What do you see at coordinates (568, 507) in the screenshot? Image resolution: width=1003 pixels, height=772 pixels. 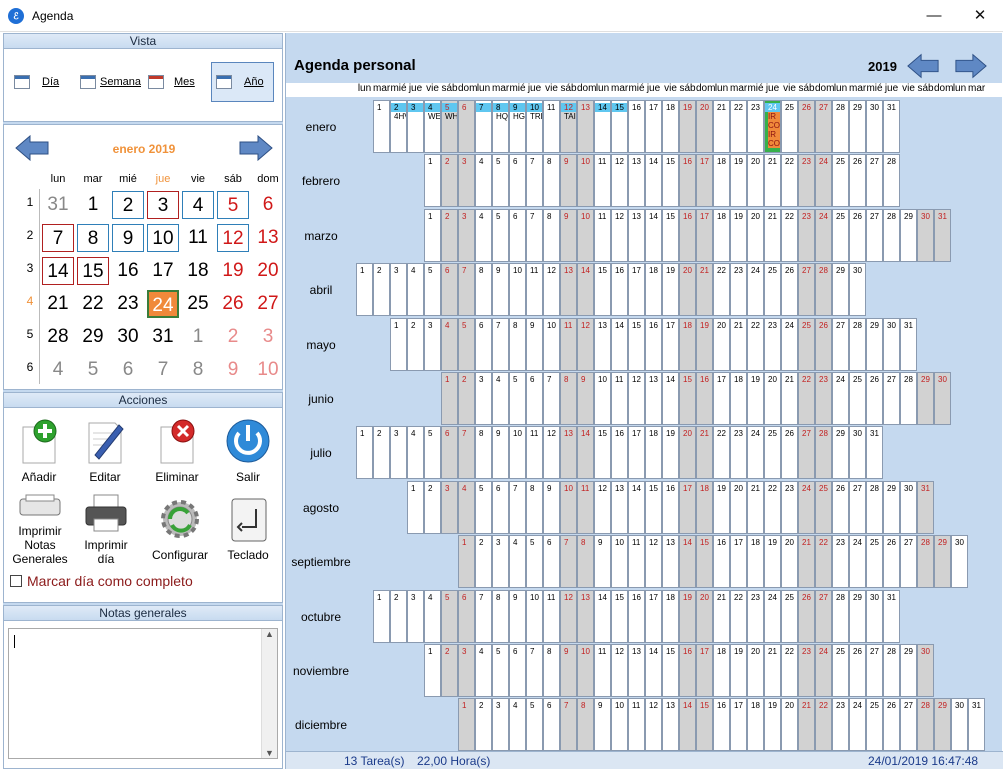 I see `year-day-cell: 10` at bounding box center [568, 507].